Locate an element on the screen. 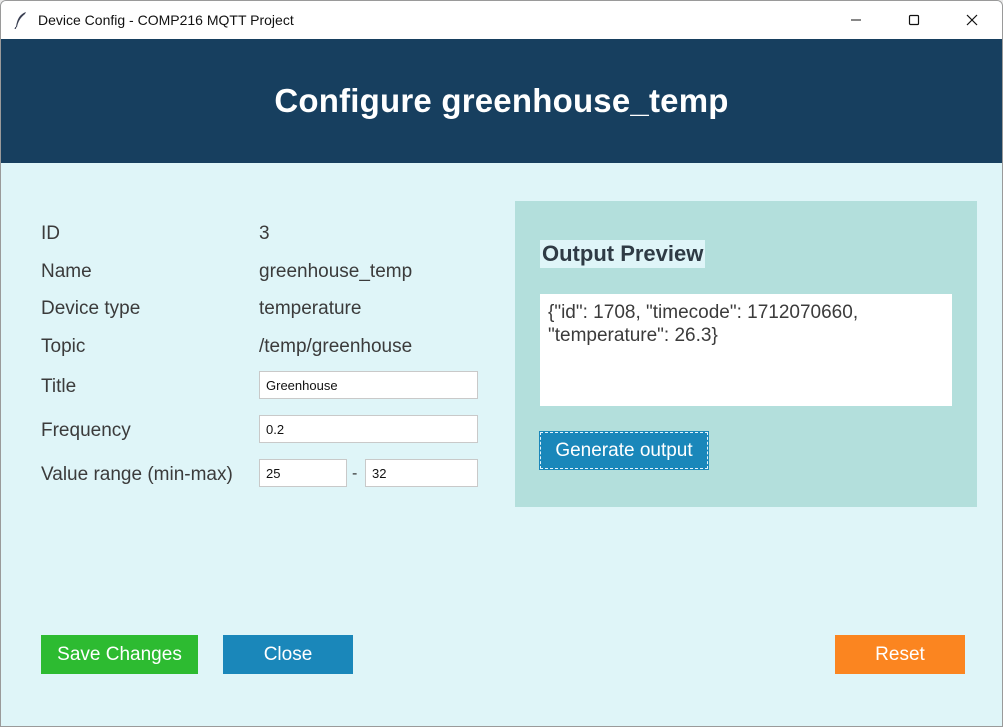 The width and height of the screenshot is (1003, 727). output-preview-title: Output Preview is located at coordinates (623, 254).